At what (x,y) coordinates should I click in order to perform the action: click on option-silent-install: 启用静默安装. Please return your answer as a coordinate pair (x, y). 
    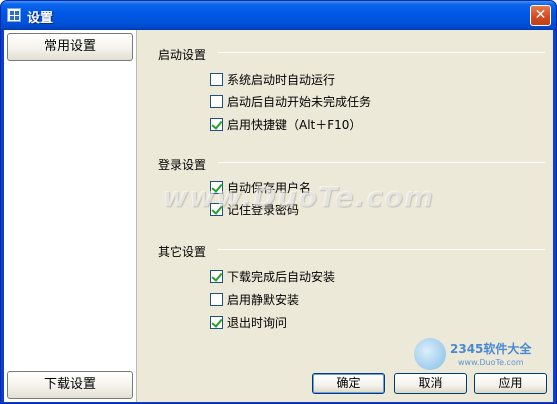
    Looking at the image, I should click on (254, 299).